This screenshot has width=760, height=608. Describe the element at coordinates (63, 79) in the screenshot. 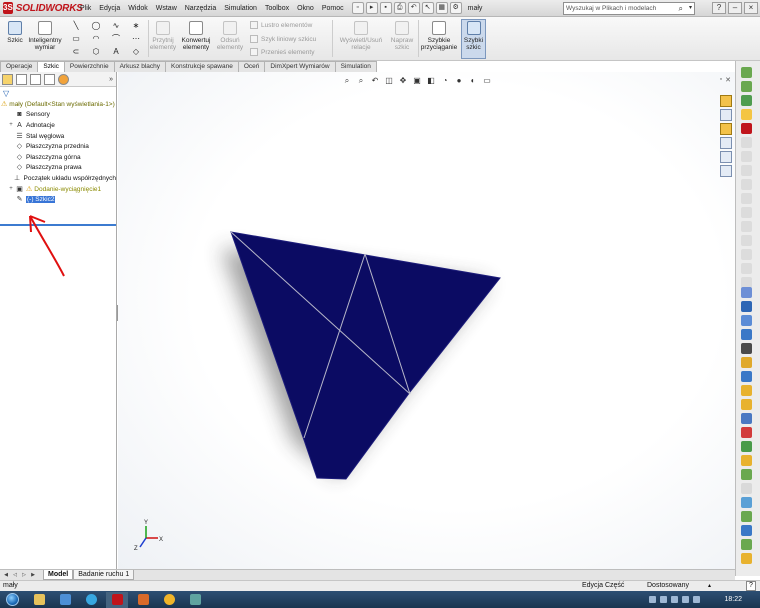

I see `display-manager-icon` at that location.